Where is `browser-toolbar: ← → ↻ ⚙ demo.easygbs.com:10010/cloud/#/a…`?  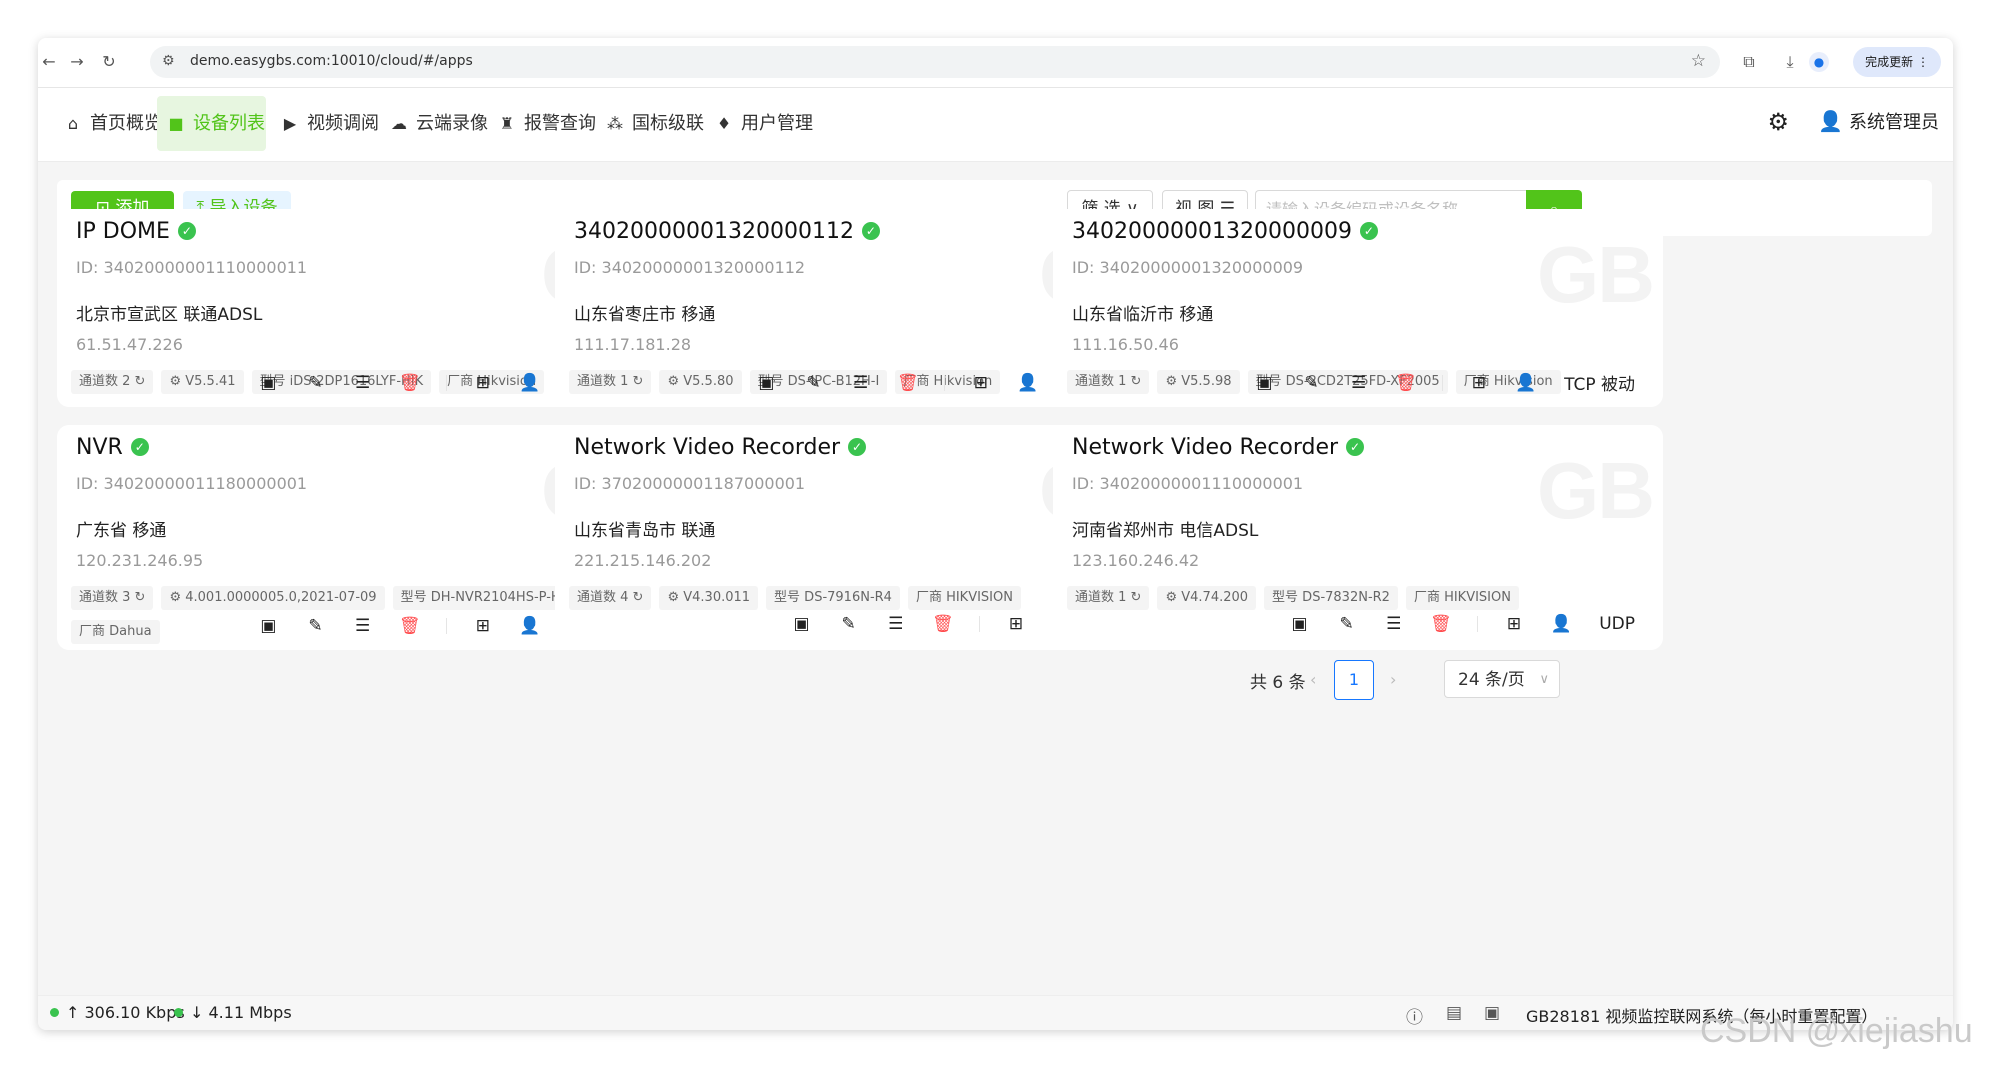
browser-toolbar: ← → ↻ ⚙ demo.easygbs.com:10010/cloud/#/a… is located at coordinates (995, 63).